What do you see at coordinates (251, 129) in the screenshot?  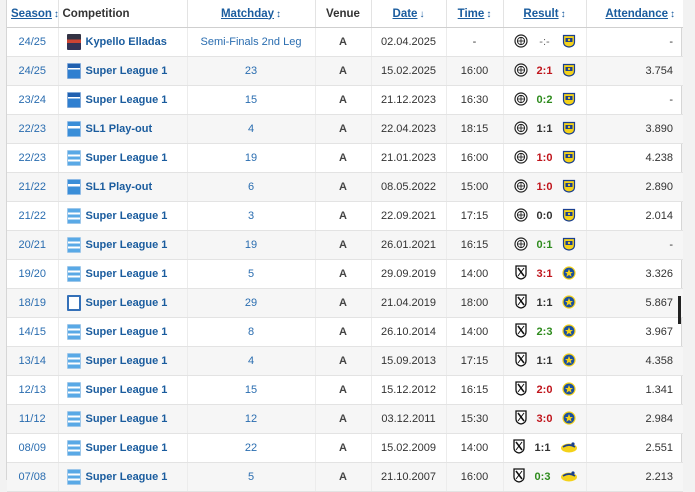 I see `matchday-cell: 4` at bounding box center [251, 129].